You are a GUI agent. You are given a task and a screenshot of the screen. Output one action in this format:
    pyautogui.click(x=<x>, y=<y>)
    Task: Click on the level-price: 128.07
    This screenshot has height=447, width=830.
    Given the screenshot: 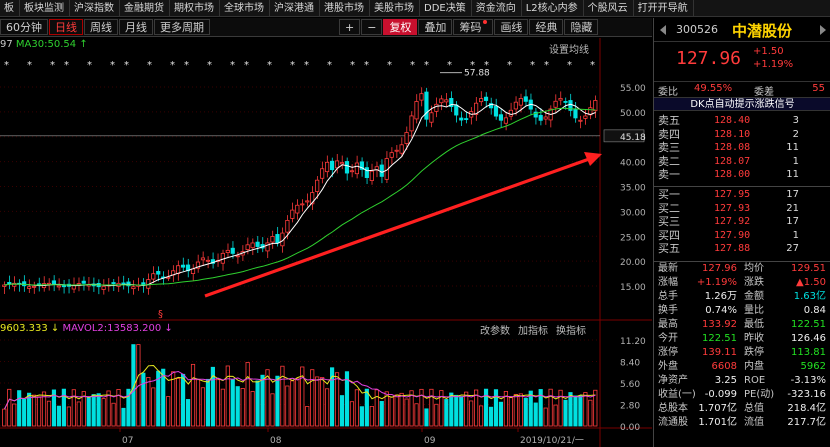 What is the action you would take?
    pyautogui.click(x=732, y=161)
    